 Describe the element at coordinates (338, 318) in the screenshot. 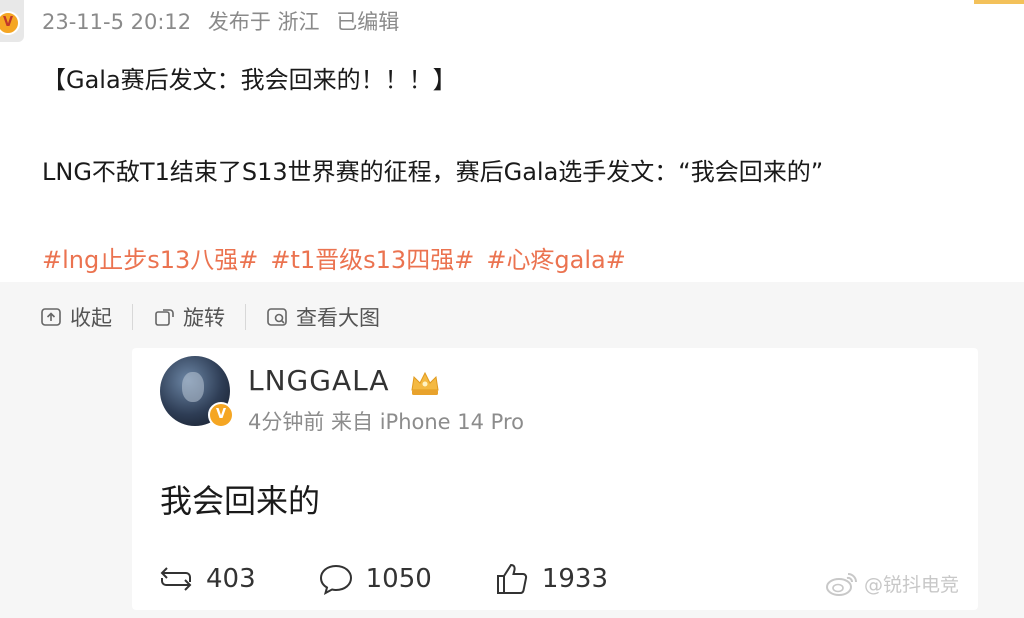

I see `view-large-label: 查看大图` at that location.